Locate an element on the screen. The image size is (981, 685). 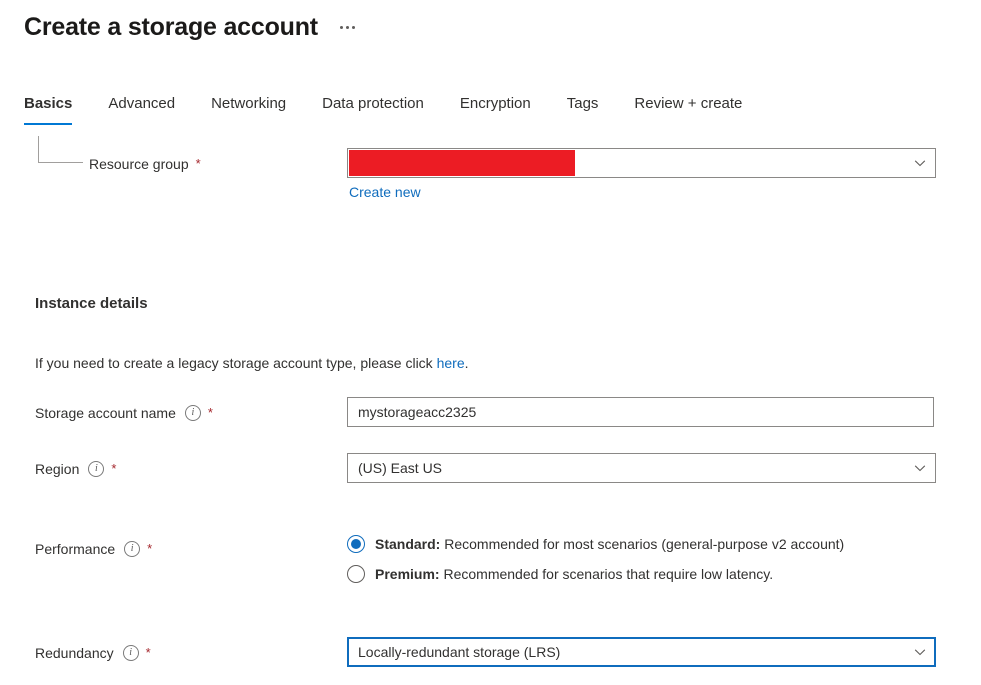
storage-account-name-label-cell: Storage account name i * is located at coordinates (173, 413).